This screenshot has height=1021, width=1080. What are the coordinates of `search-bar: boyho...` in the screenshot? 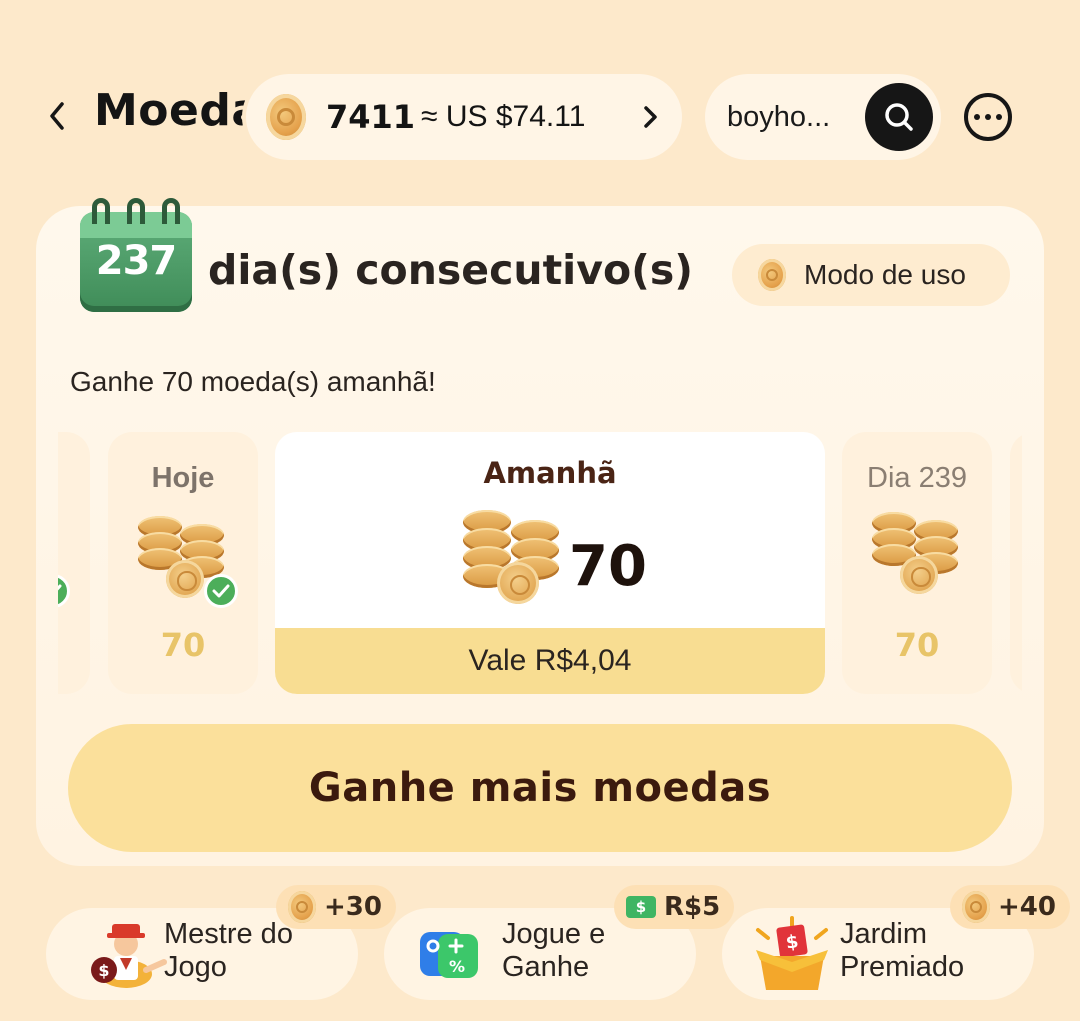 It's located at (823, 117).